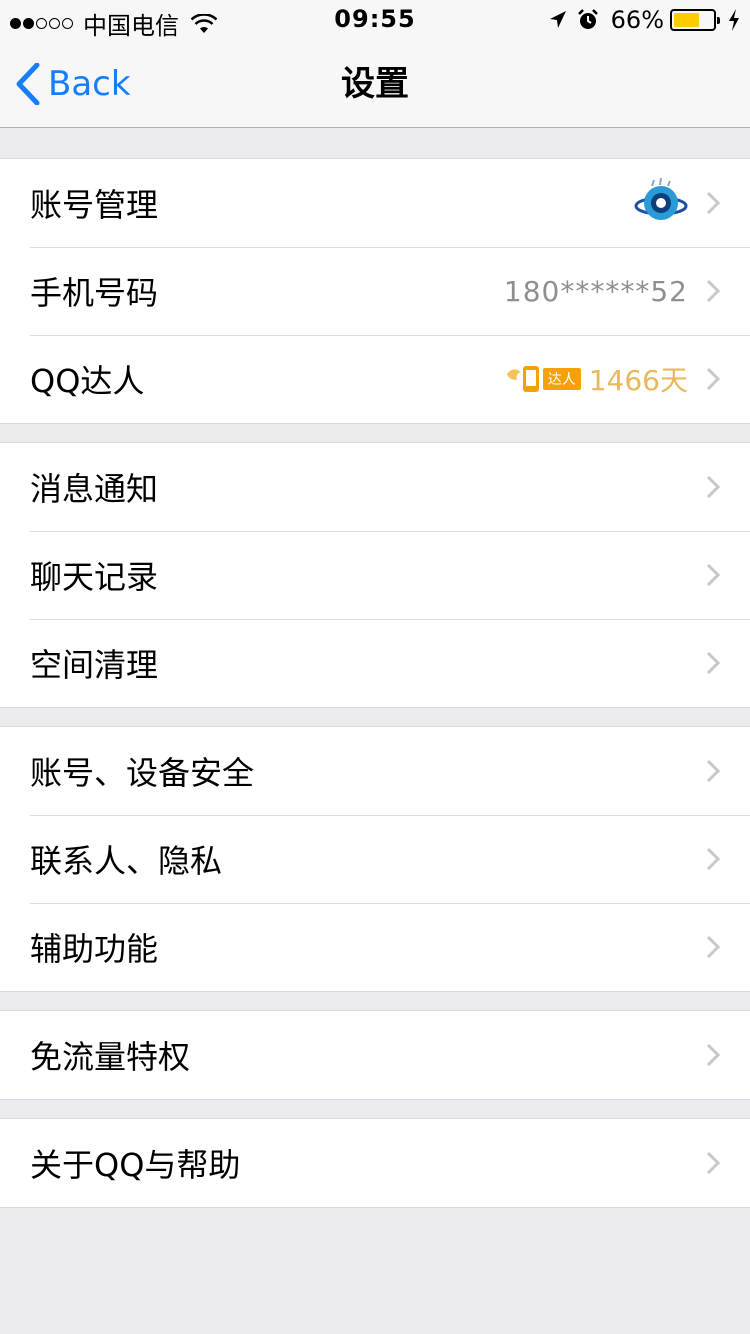 This screenshot has height=1334, width=750. I want to click on row-label: 账号、设备安全, so click(142, 773).